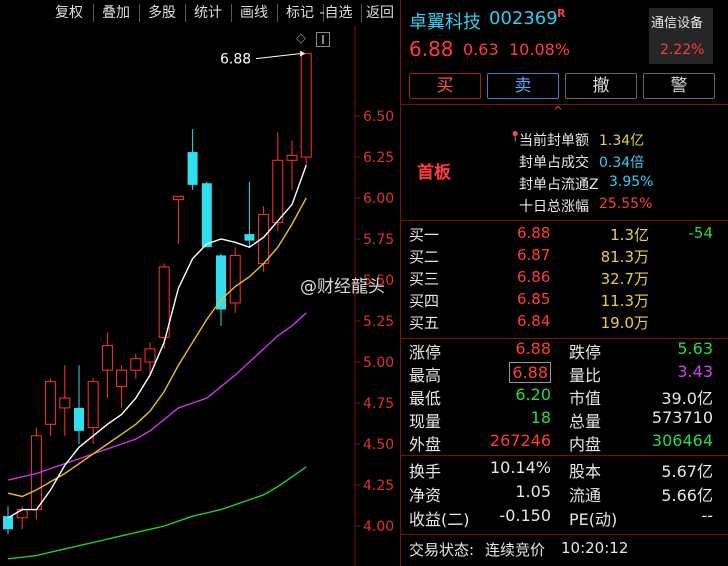  I want to click on bid-level-label: 买五, so click(424, 323).